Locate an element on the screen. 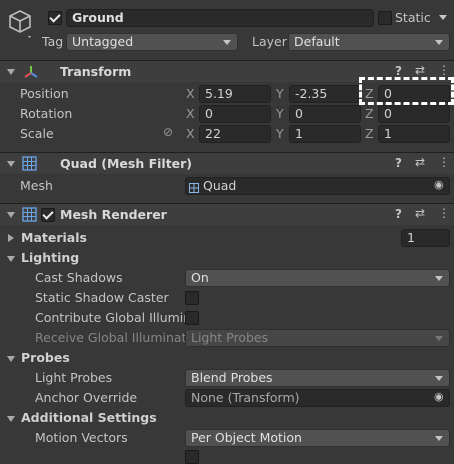 The height and width of the screenshot is (464, 454). rotation-x-field: 0 is located at coordinates (235, 114).